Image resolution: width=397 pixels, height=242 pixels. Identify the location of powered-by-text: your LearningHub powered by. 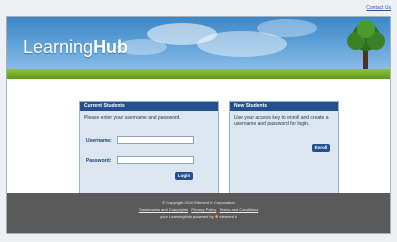
(187, 216).